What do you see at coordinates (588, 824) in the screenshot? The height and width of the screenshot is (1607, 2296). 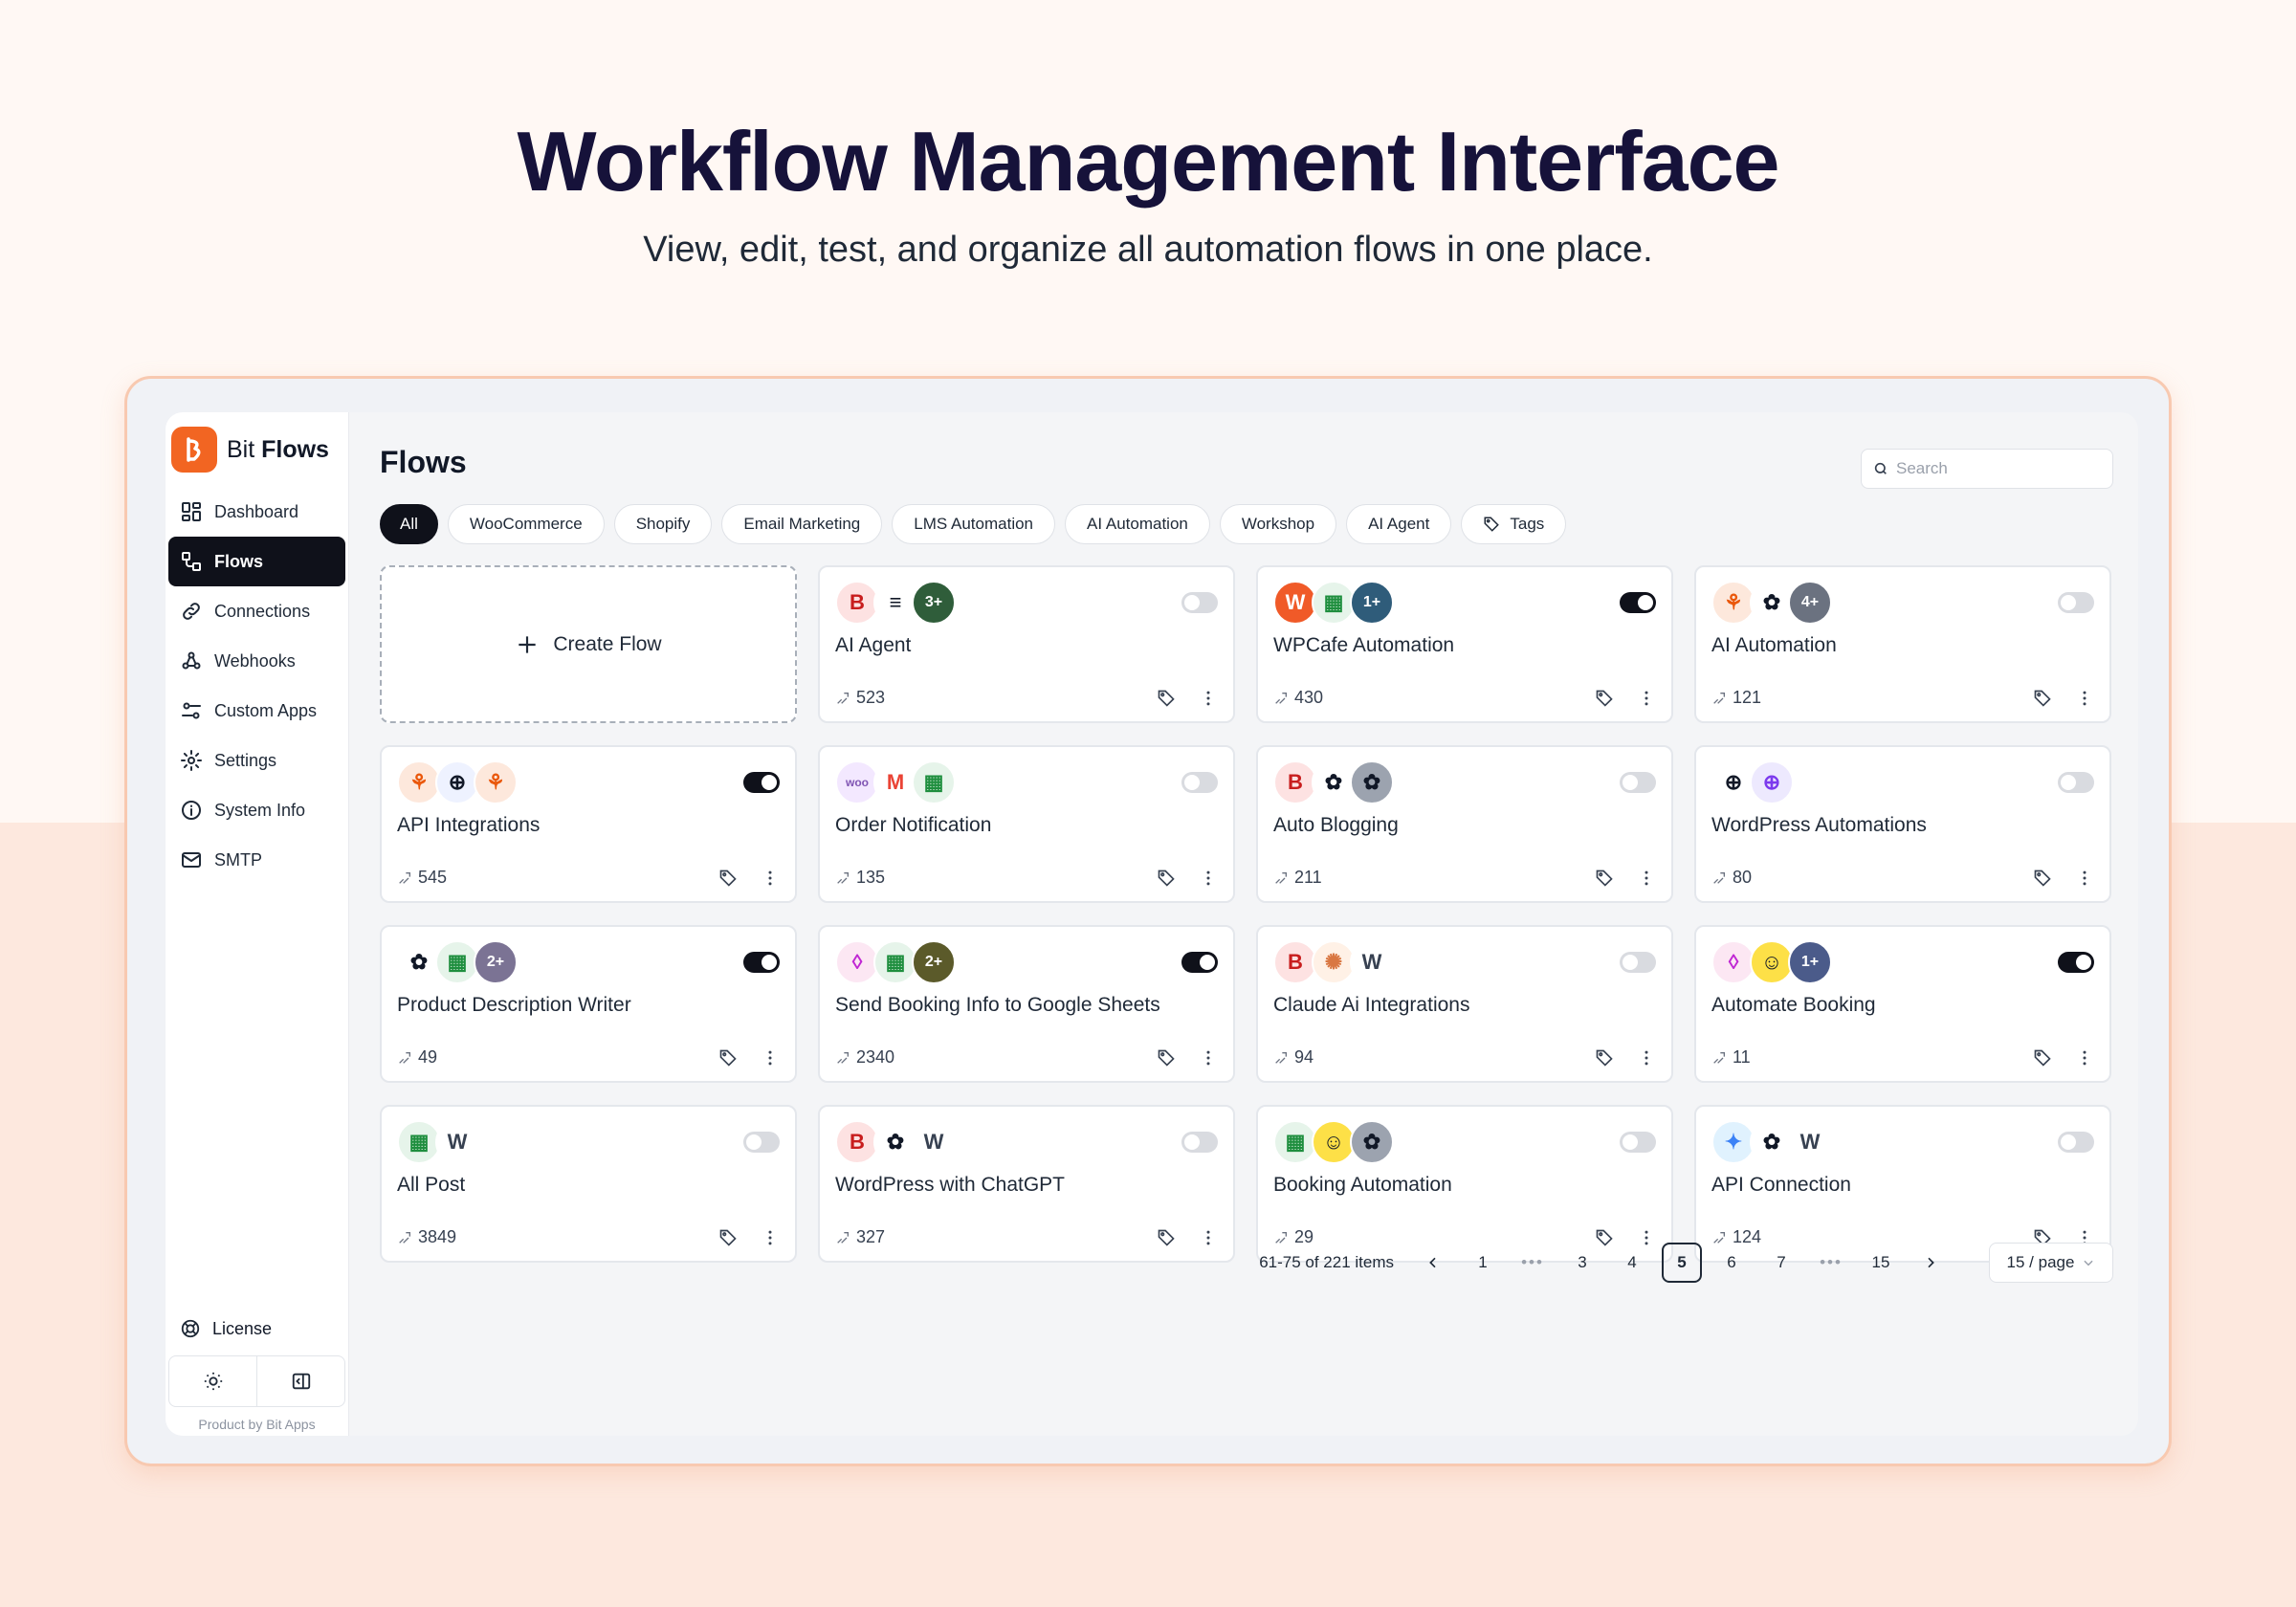 I see `flow-card: ⚘ ⊕ ⚘ API Integrations 545` at bounding box center [588, 824].